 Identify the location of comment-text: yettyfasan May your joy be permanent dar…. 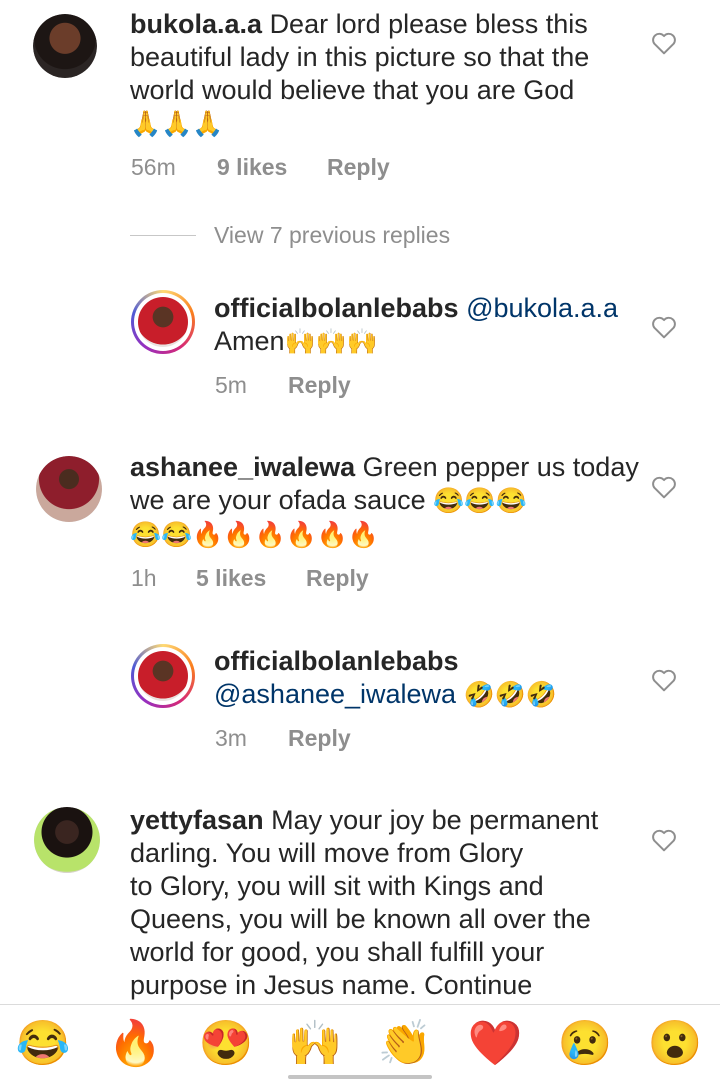
(390, 903).